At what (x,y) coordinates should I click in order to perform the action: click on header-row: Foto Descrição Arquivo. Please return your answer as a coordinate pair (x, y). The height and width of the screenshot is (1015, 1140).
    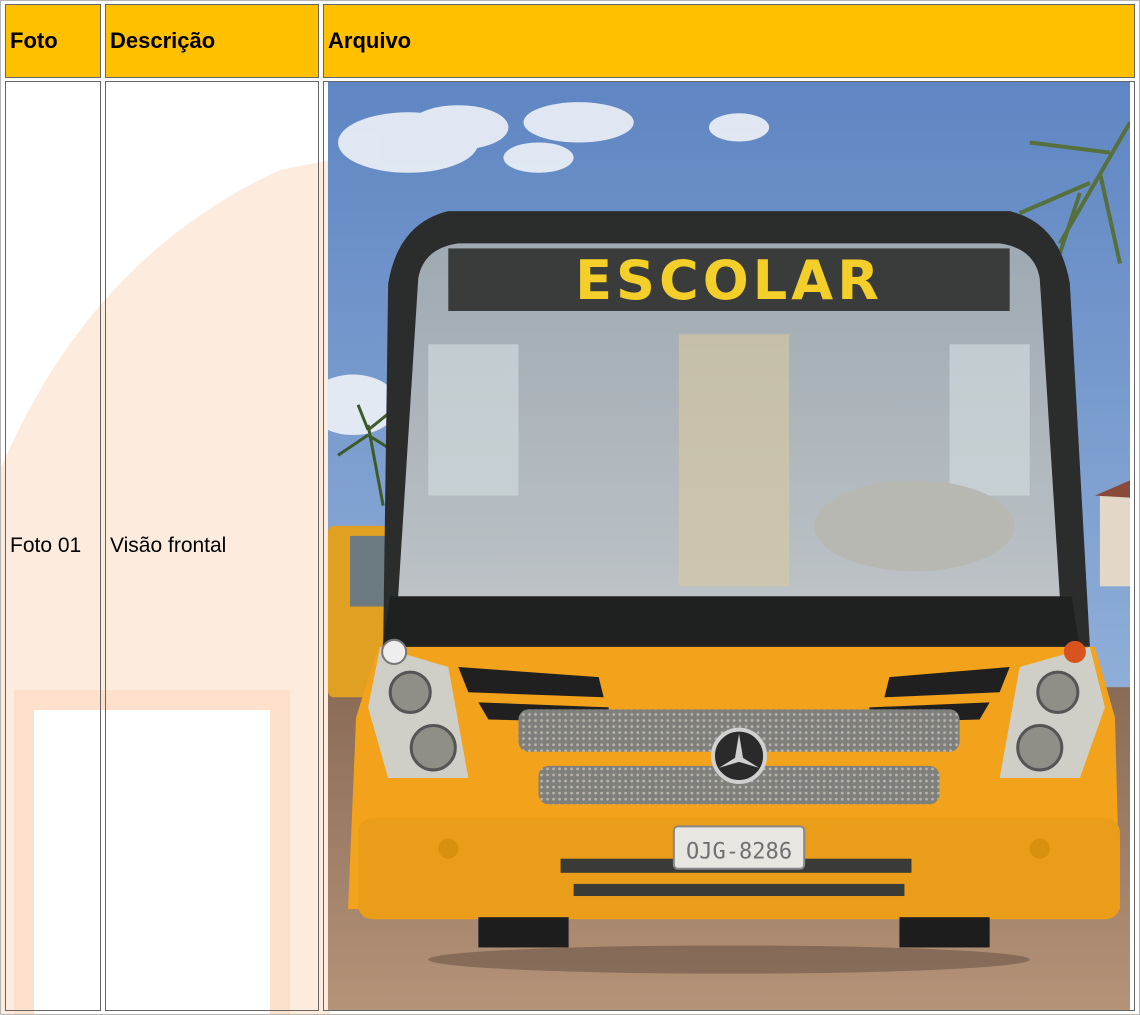
    Looking at the image, I should click on (570, 41).